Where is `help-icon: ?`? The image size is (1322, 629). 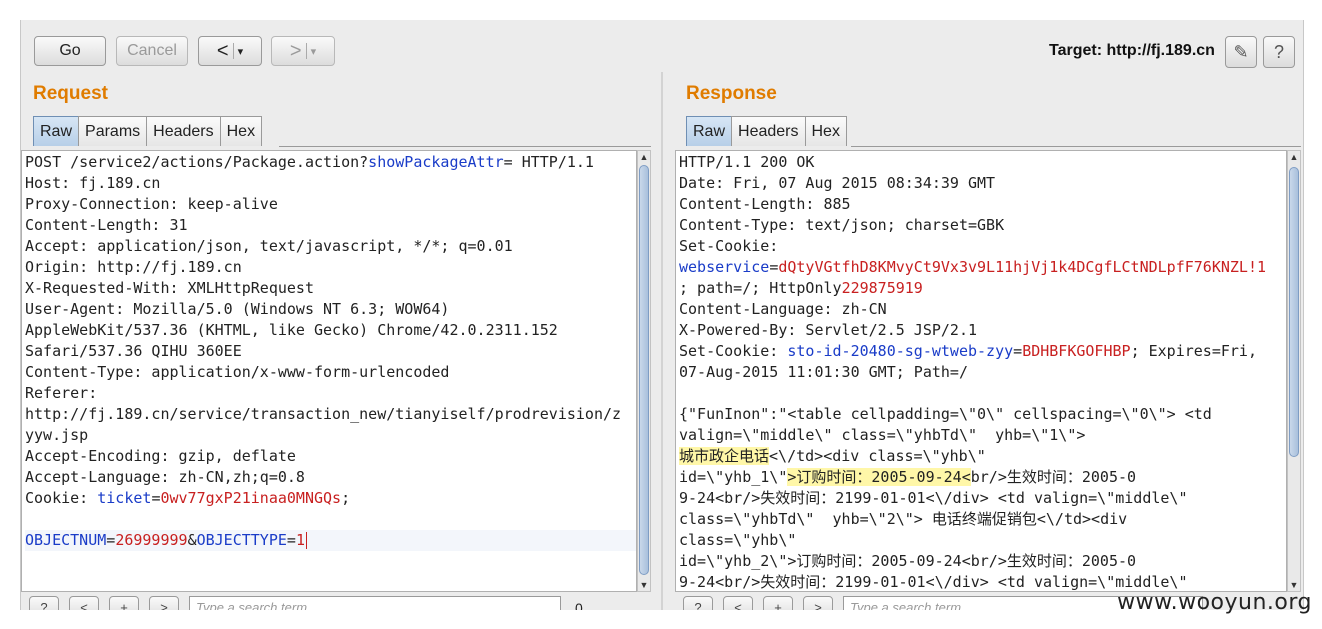 help-icon: ? is located at coordinates (1278, 51).